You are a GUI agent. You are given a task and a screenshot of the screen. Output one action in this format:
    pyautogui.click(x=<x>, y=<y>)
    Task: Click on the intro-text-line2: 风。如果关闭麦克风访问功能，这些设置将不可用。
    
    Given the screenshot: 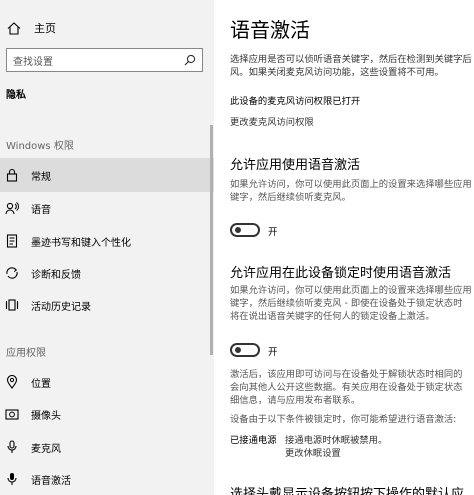 What is the action you would take?
    pyautogui.click(x=337, y=72)
    